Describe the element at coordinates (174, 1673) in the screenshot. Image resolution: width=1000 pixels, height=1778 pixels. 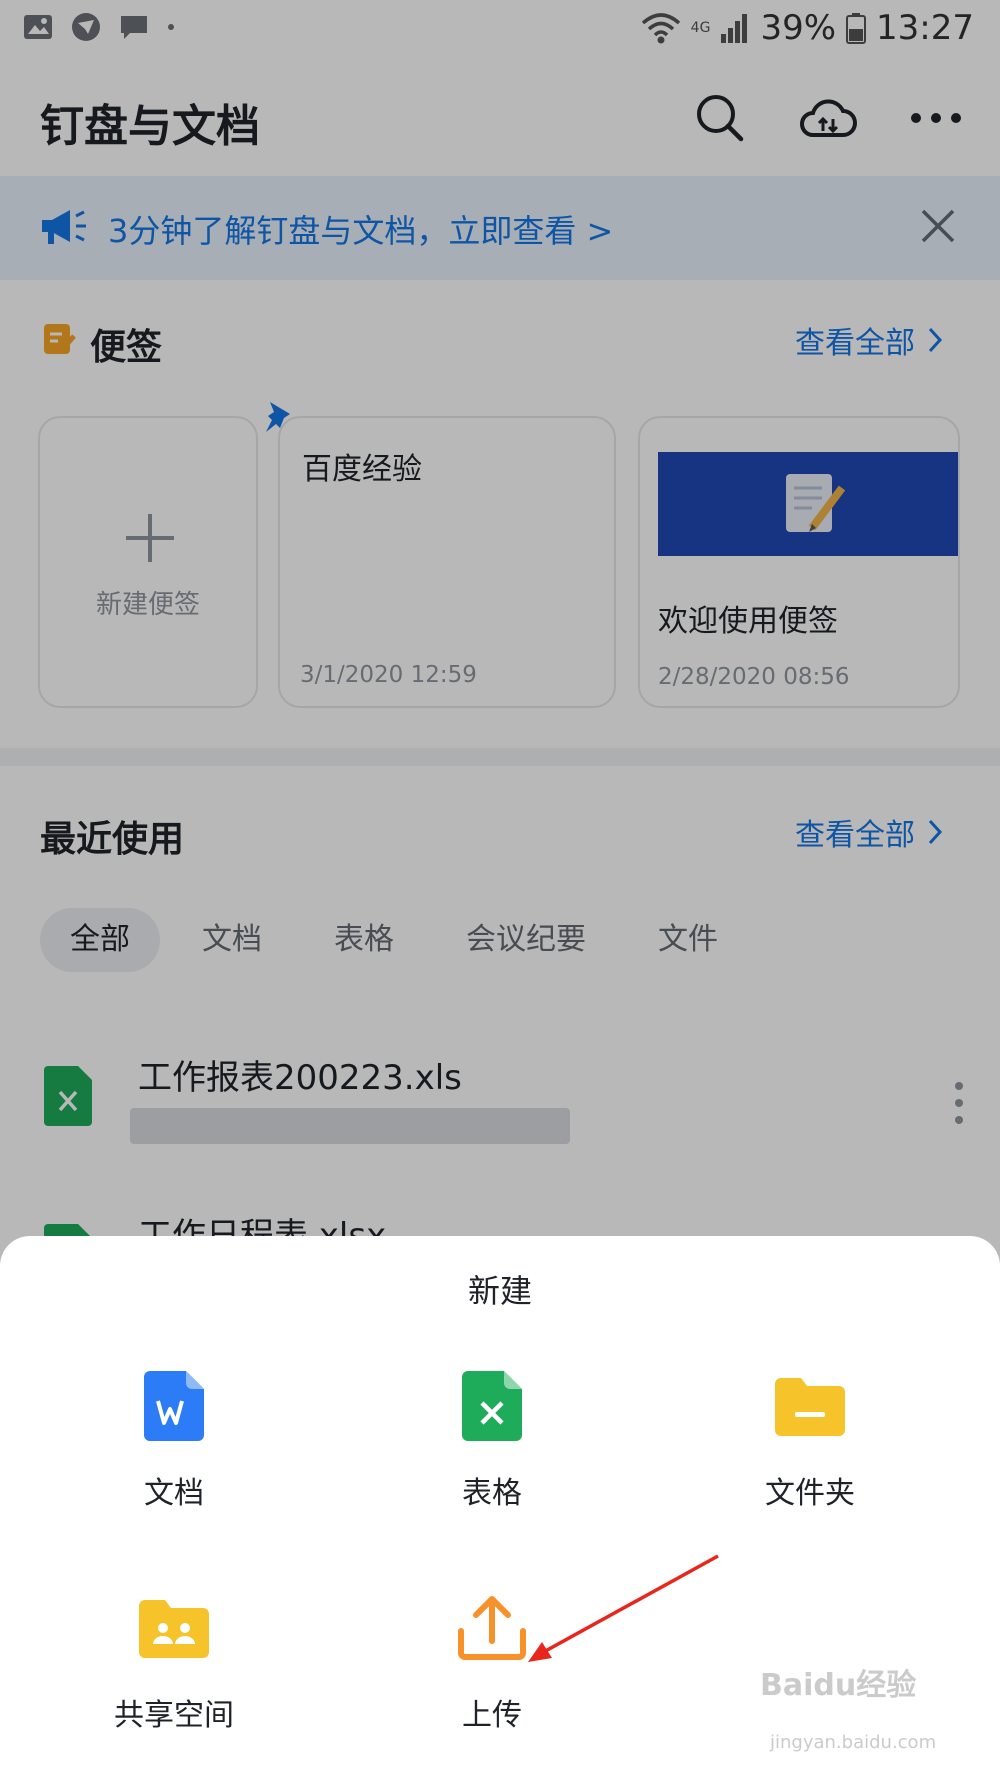
I see `shared-space-option: 共享空间` at that location.